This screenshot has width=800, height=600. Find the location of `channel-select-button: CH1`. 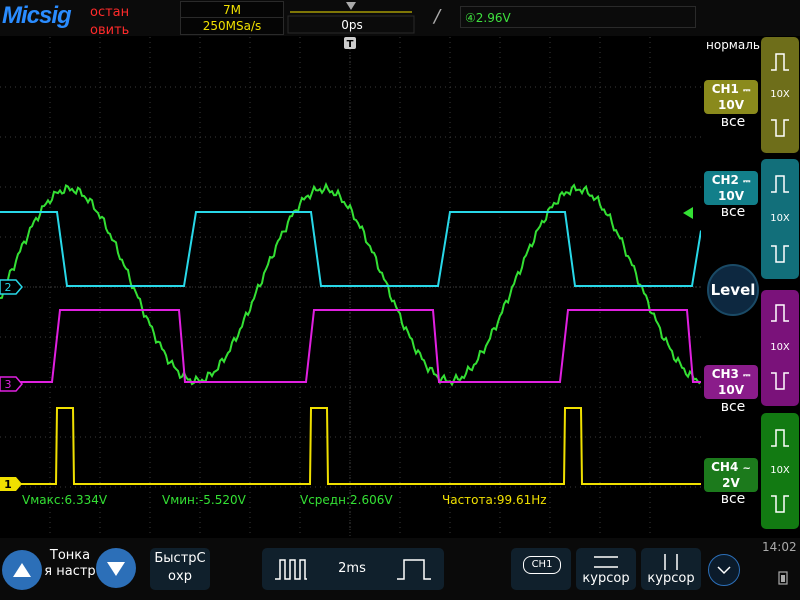

channel-select-button: CH1 is located at coordinates (541, 569).